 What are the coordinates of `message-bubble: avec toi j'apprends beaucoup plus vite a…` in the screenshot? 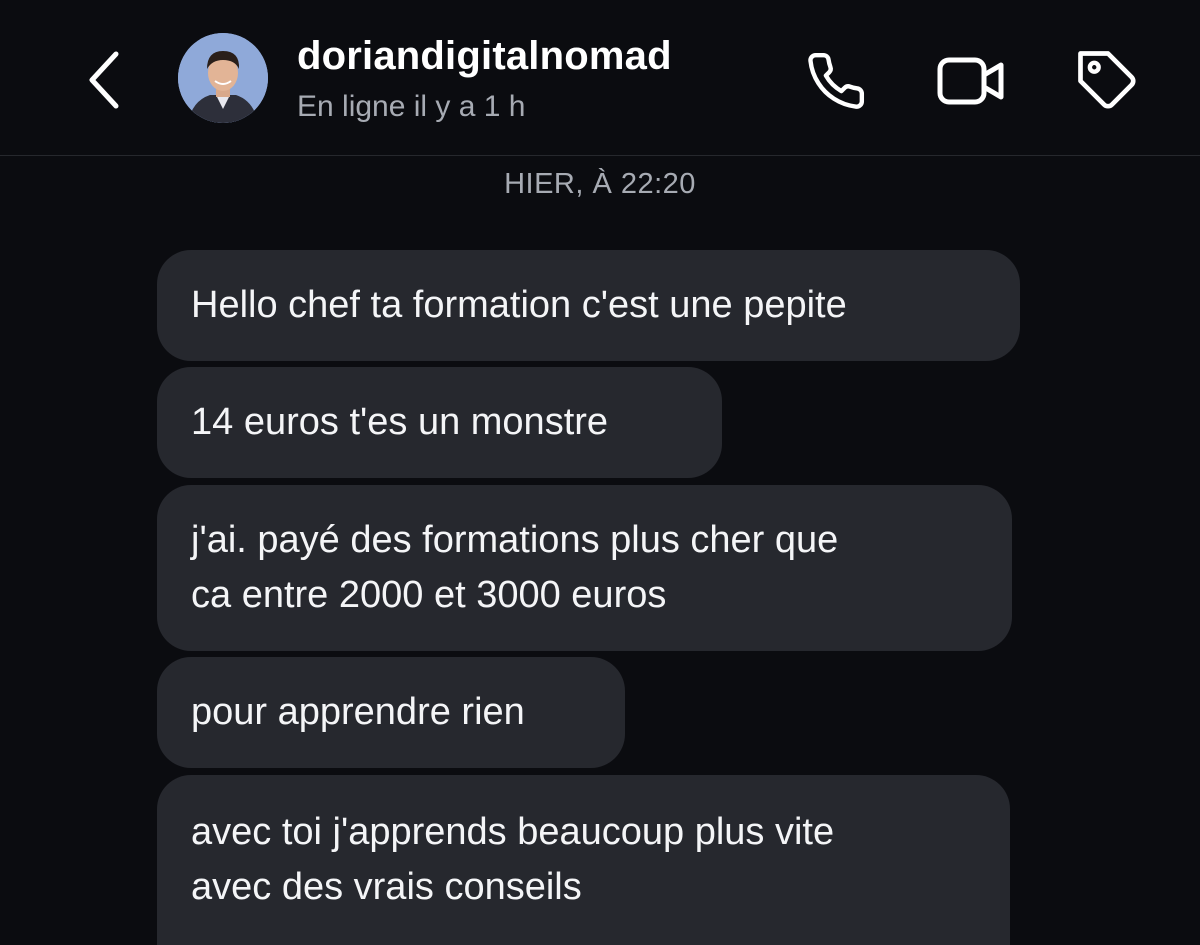 It's located at (583, 860).